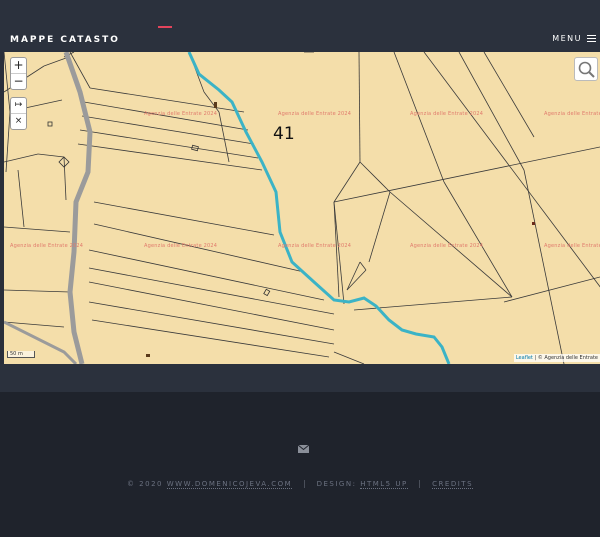  What do you see at coordinates (18, 81) in the screenshot?
I see `zoom-out-button: −` at bounding box center [18, 81].